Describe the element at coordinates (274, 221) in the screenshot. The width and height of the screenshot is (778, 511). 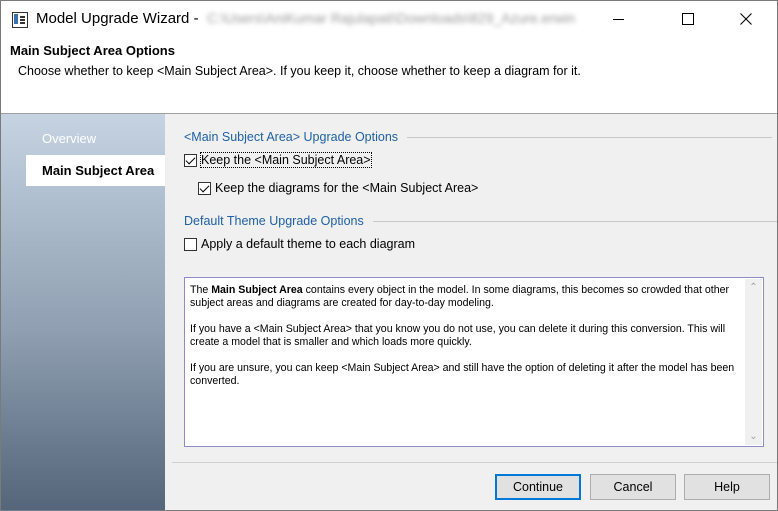
I see `group-title: Default Theme Upgrade Options` at that location.